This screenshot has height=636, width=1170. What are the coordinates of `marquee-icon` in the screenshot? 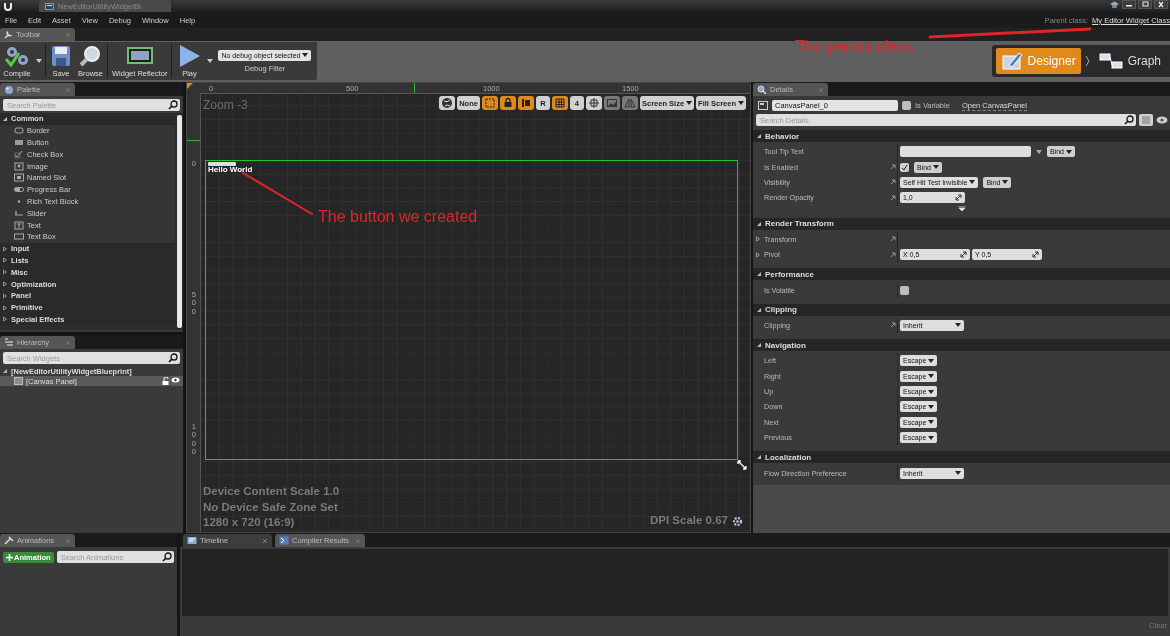 It's located at (489, 103).